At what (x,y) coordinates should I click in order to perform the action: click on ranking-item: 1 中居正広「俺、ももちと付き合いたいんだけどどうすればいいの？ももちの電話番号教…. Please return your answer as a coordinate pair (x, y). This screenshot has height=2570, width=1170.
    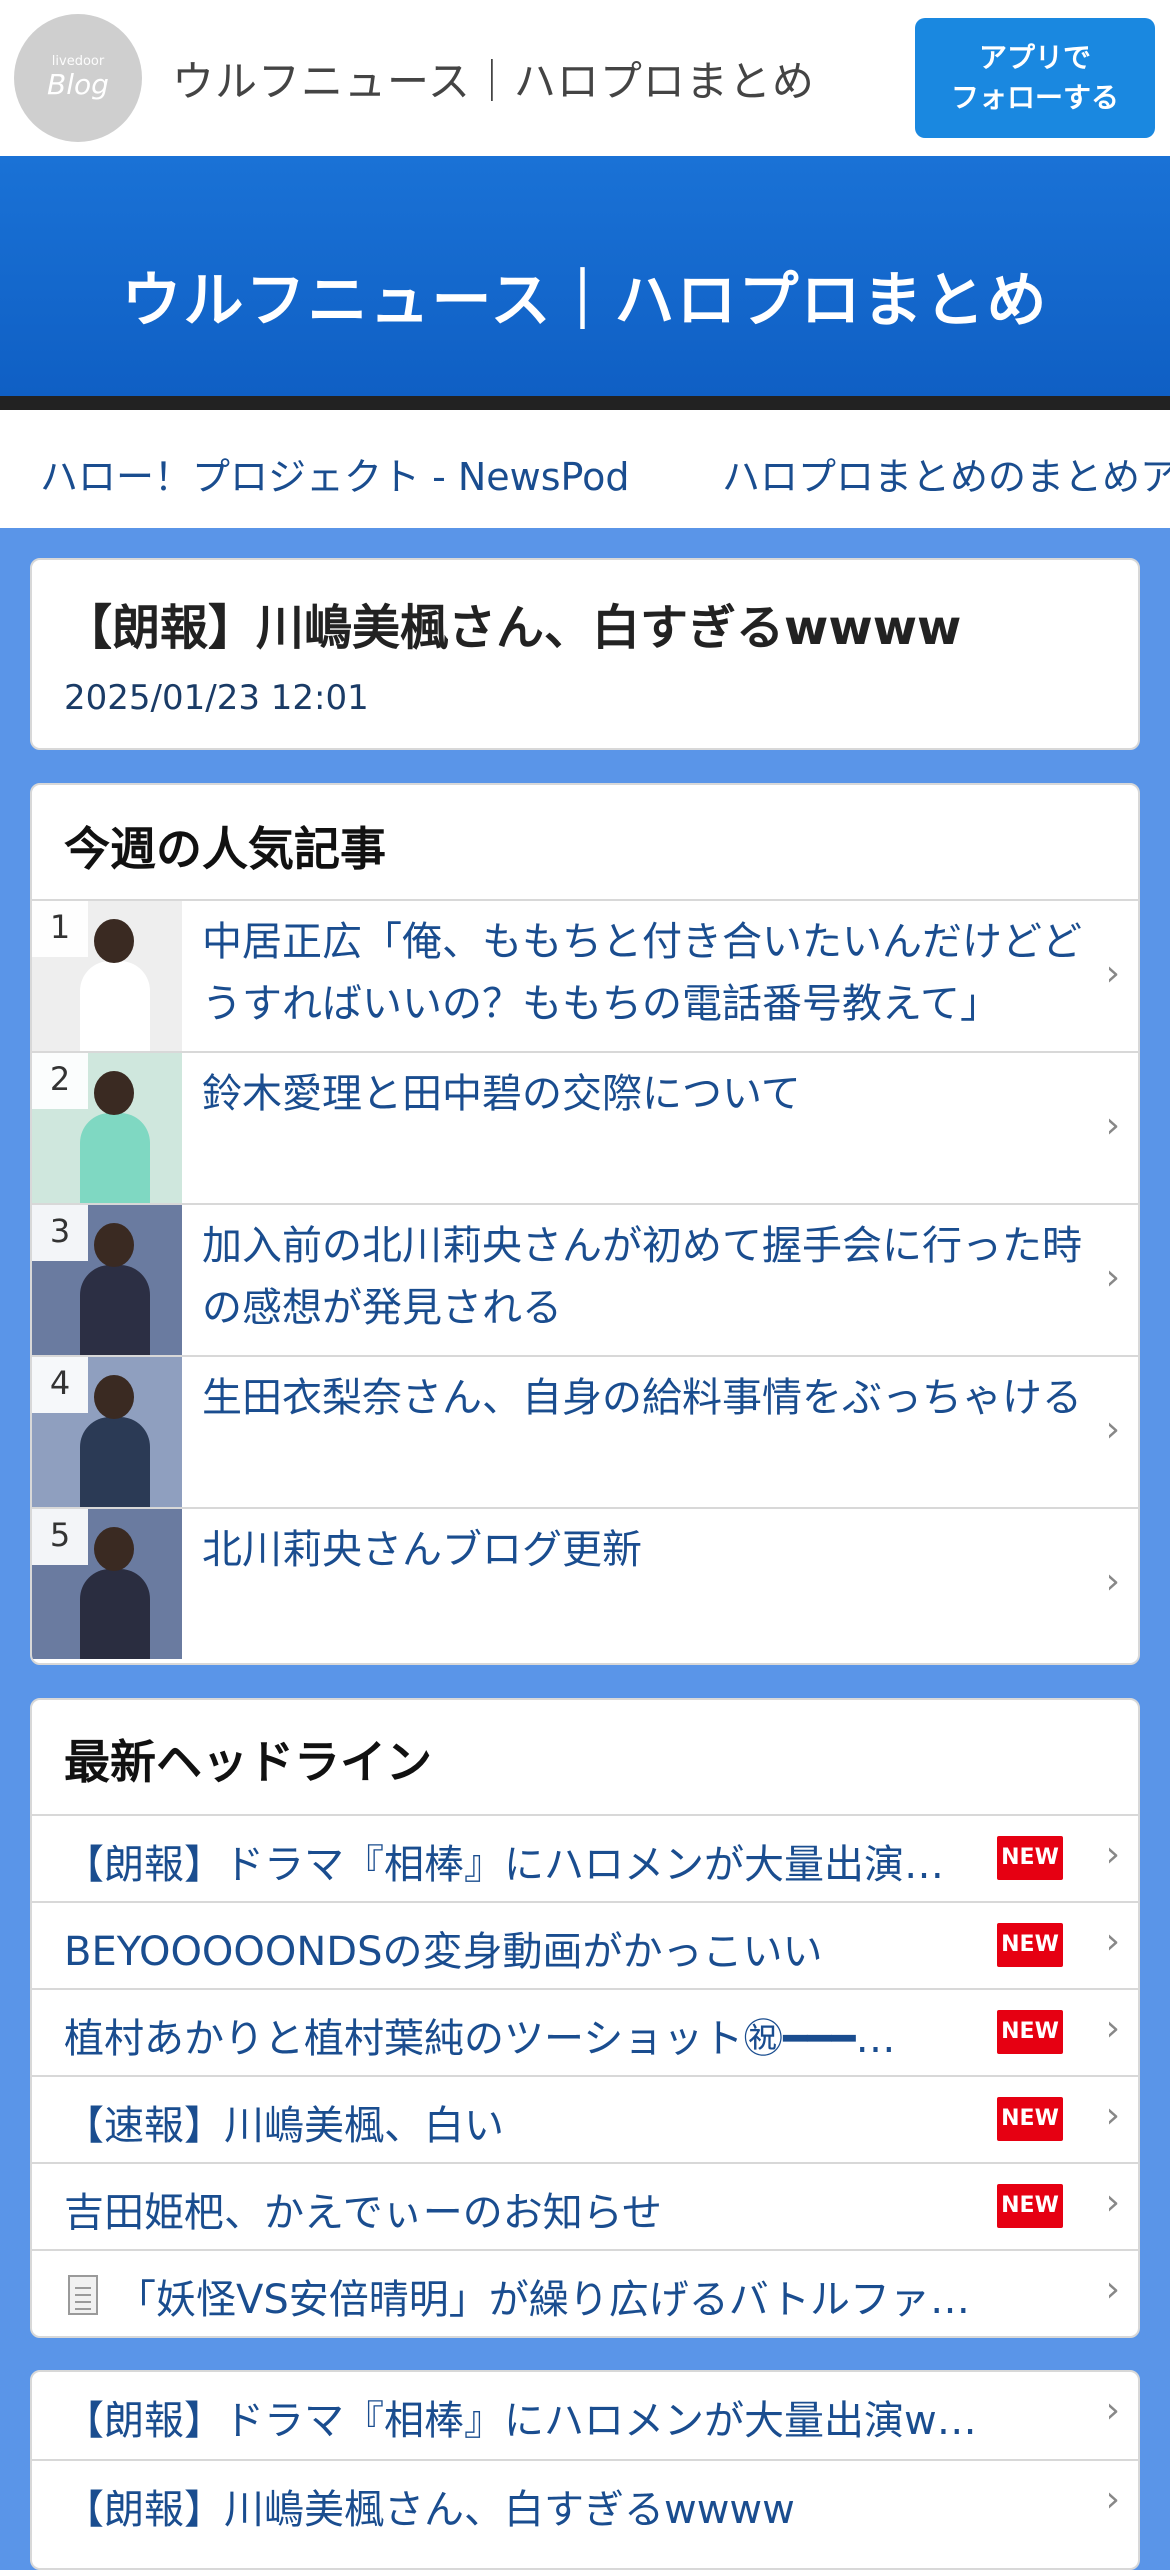
    Looking at the image, I should click on (585, 975).